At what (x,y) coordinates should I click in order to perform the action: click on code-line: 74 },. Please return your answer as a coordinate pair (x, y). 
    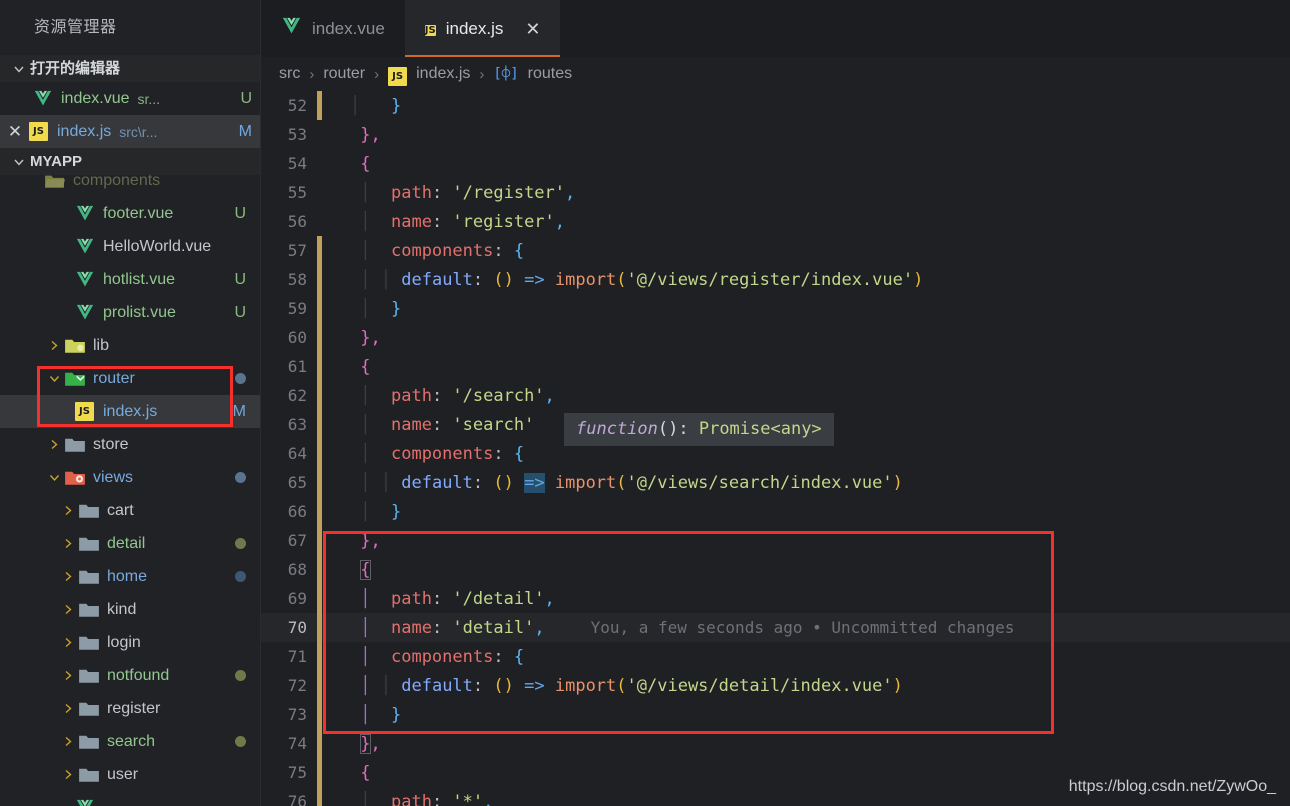
    Looking at the image, I should click on (775, 743).